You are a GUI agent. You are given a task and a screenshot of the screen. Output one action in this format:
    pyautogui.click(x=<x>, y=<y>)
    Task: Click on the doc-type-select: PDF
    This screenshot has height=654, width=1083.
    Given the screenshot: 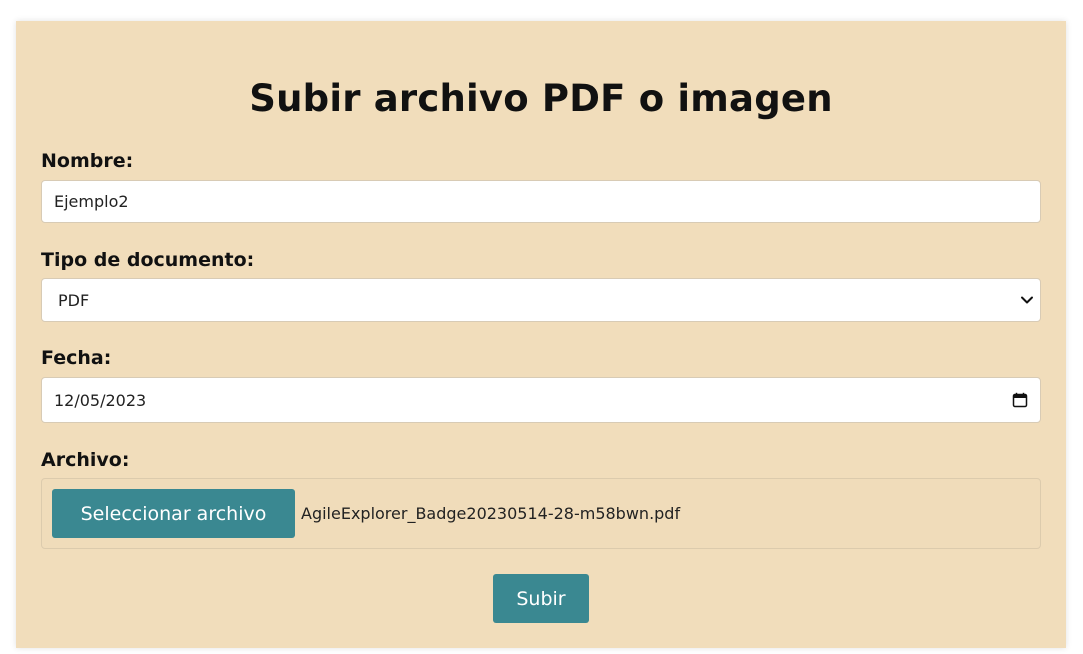 What is the action you would take?
    pyautogui.click(x=541, y=300)
    